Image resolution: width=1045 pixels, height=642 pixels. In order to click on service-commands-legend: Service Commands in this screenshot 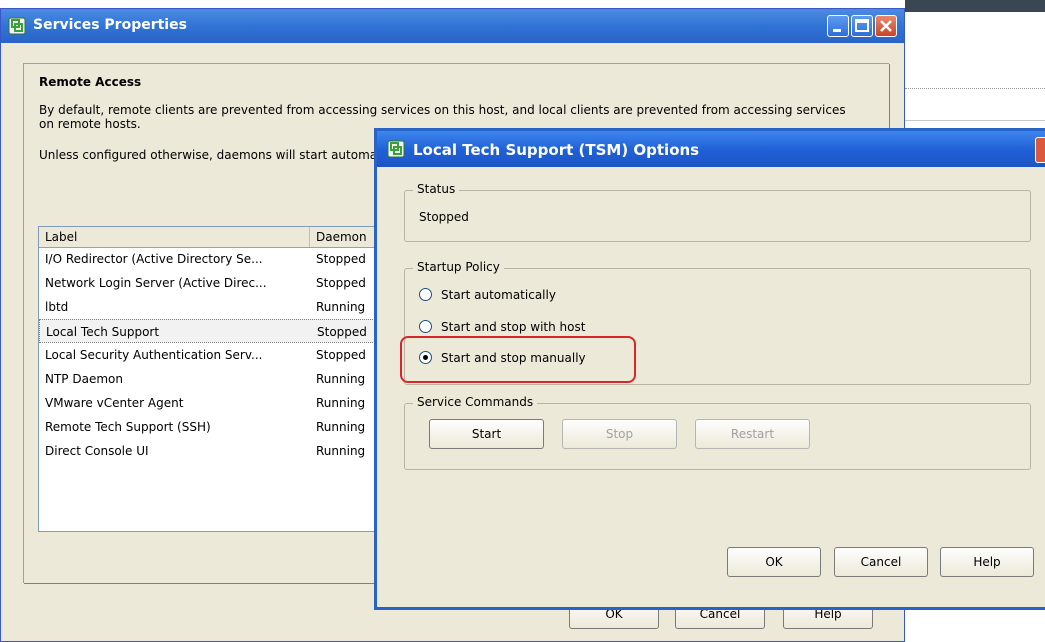, I will do `click(475, 402)`.